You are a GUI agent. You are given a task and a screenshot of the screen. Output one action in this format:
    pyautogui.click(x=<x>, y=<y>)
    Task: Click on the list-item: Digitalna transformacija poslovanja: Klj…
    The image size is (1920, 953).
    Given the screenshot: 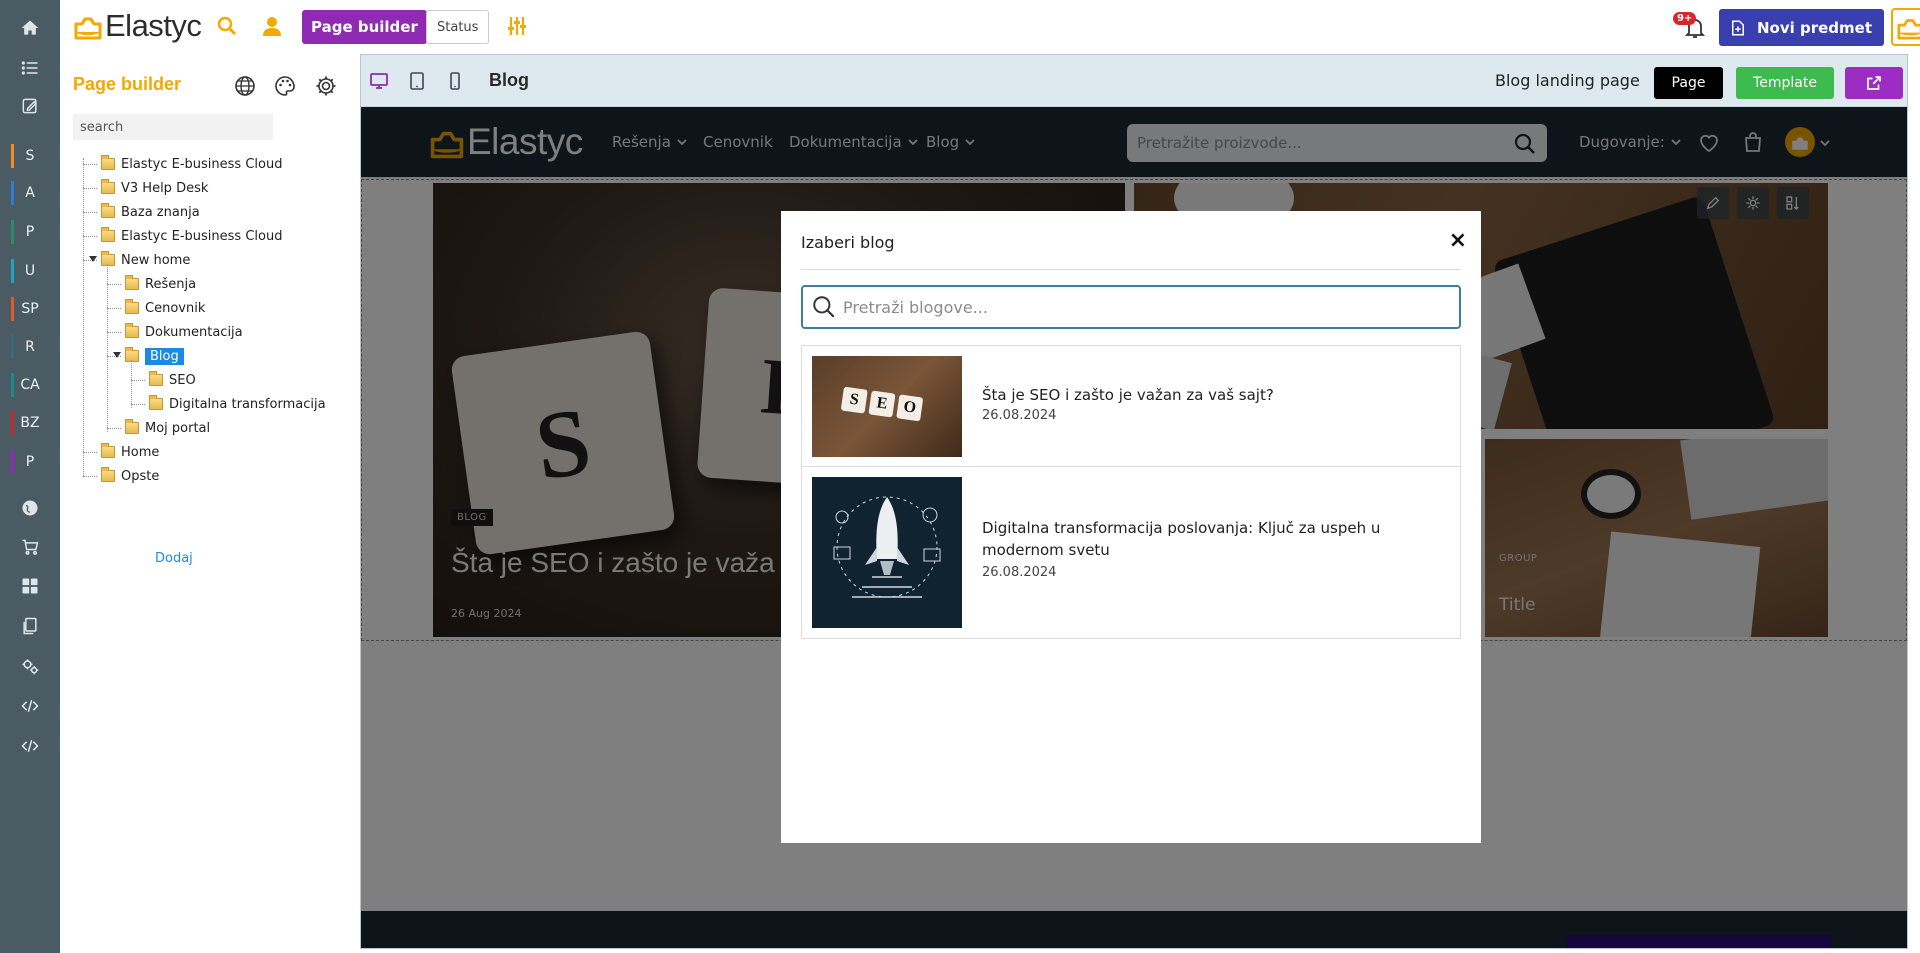 What is the action you would take?
    pyautogui.click(x=1131, y=552)
    